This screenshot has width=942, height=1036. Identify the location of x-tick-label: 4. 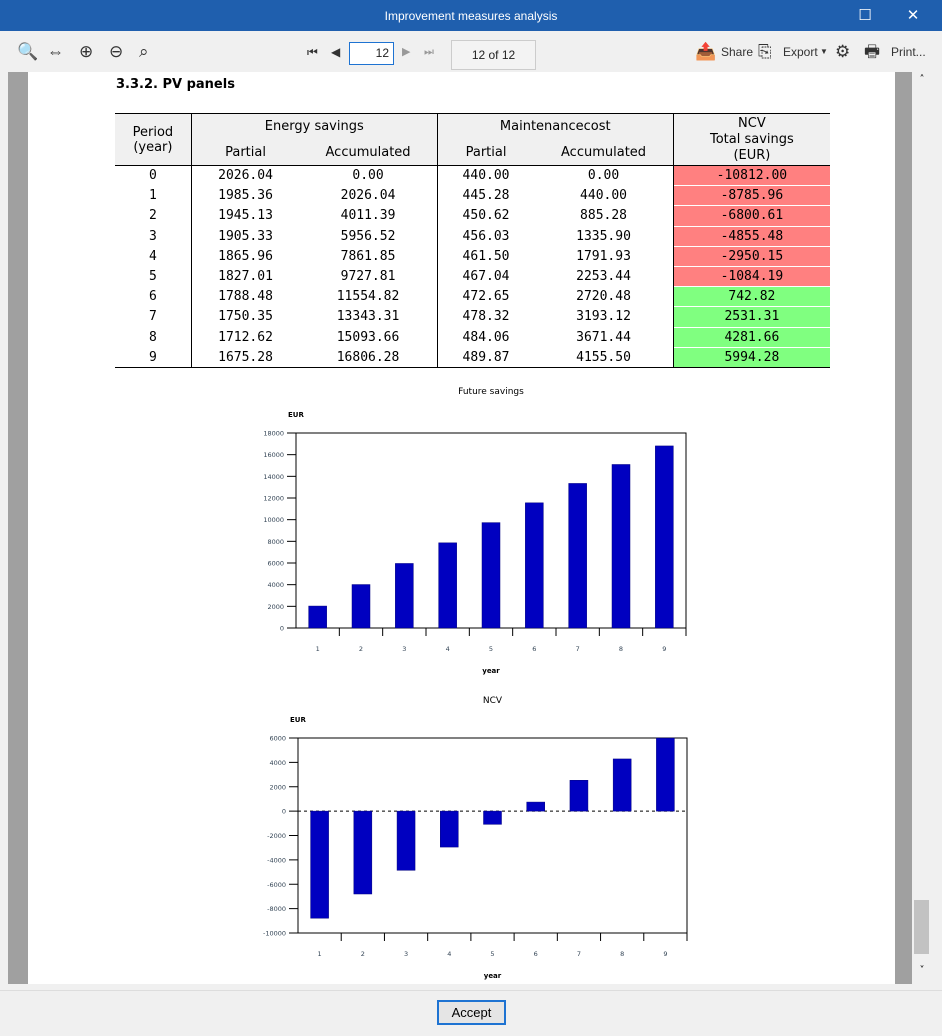
(449, 954).